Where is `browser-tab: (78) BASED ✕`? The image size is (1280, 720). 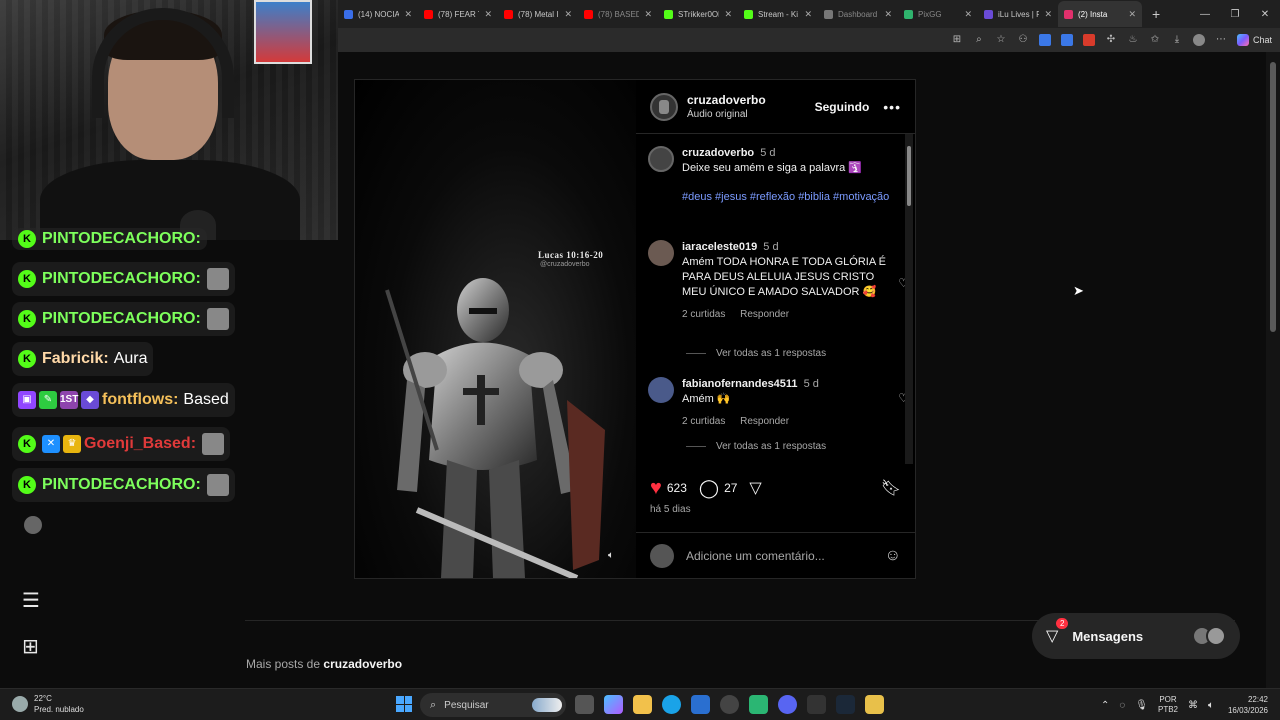 browser-tab: (78) BASED ✕ is located at coordinates (618, 14).